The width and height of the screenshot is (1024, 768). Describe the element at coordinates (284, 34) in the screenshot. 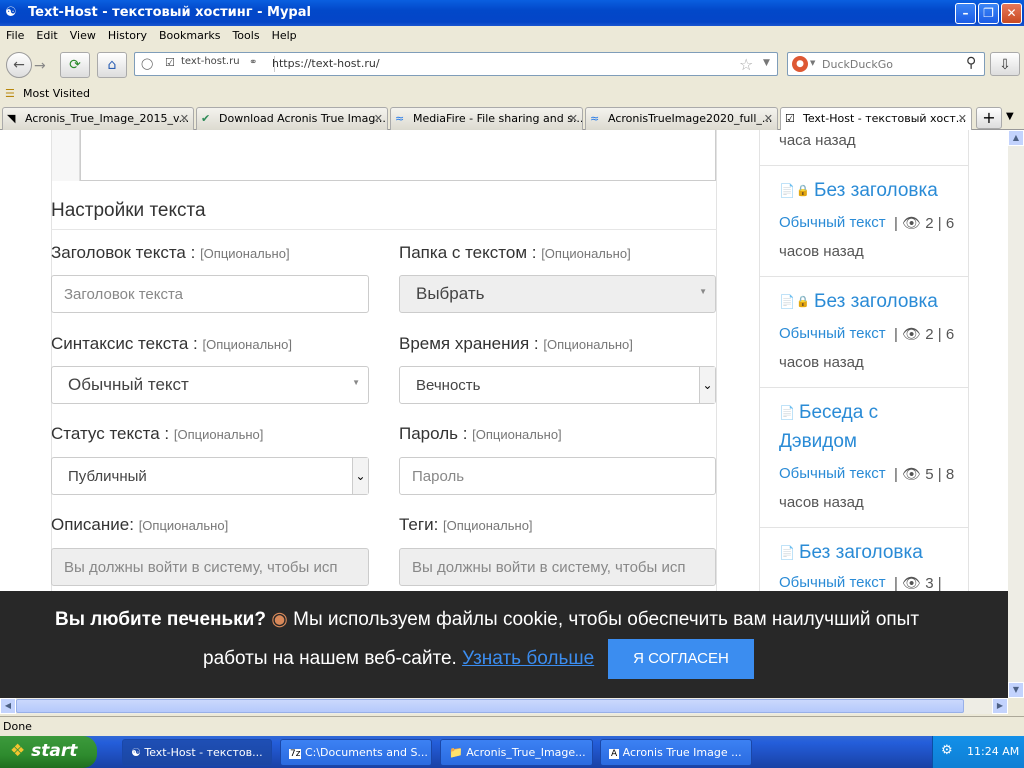

I see `menu-help: Help` at that location.